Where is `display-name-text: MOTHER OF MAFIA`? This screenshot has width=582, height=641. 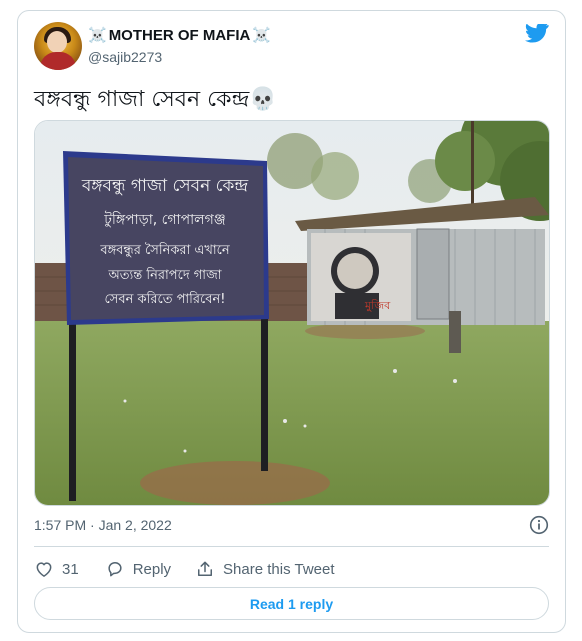 display-name-text: MOTHER OF MAFIA is located at coordinates (179, 35).